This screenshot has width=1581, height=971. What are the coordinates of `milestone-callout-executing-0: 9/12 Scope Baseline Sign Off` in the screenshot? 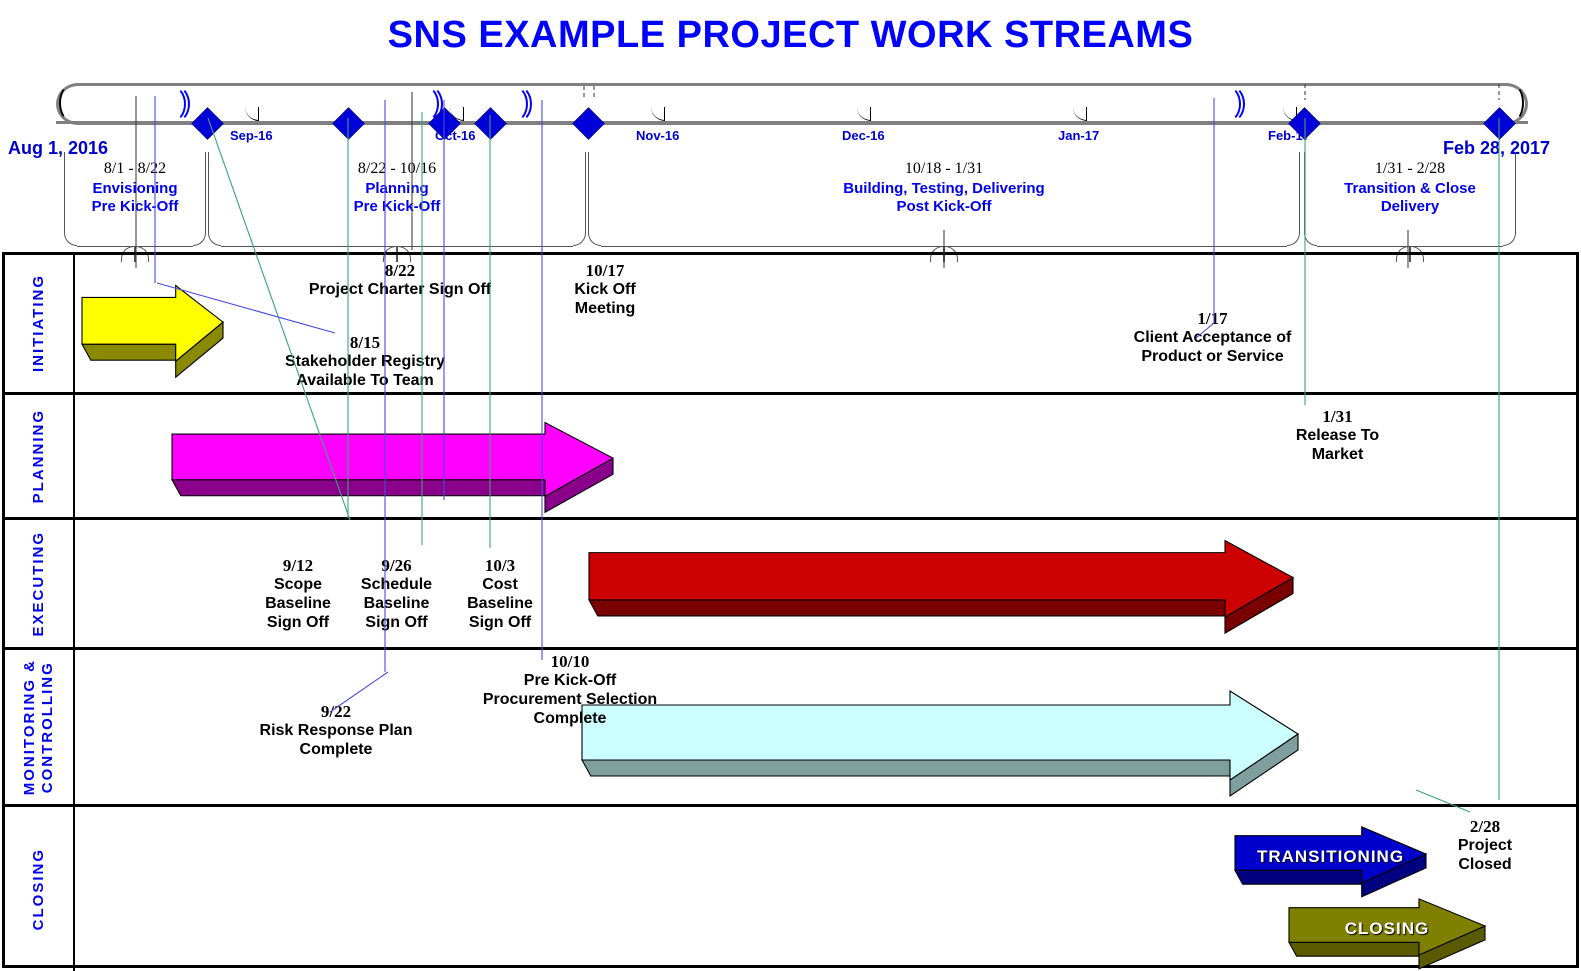 It's located at (298, 594).